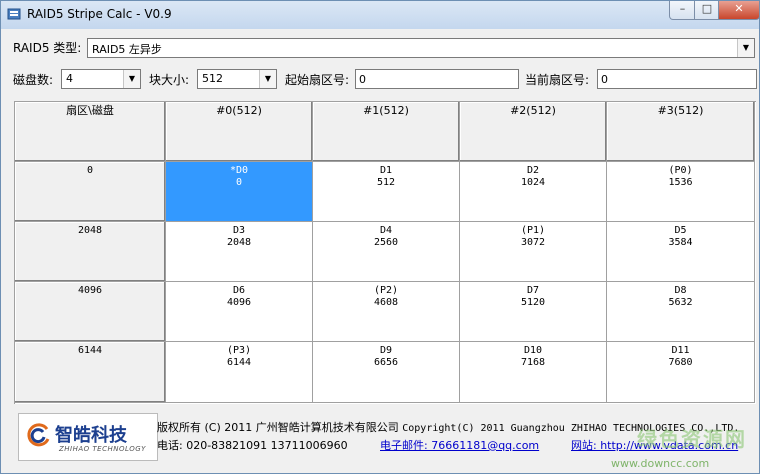 This screenshot has width=760, height=474. Describe the element at coordinates (707, 10) in the screenshot. I see `maximize-button: □` at that location.